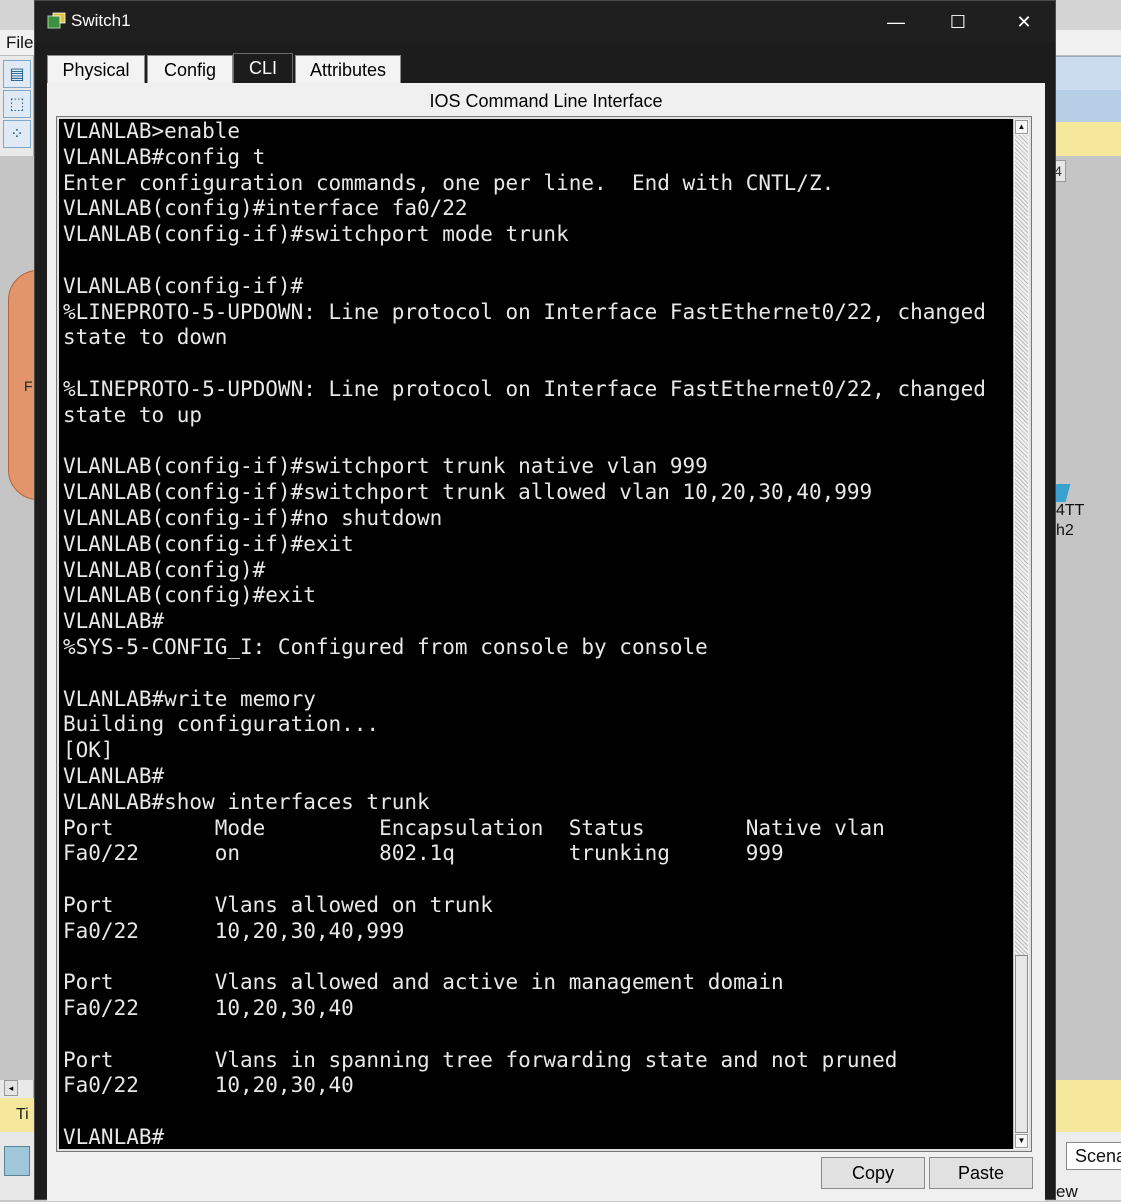  Describe the element at coordinates (1021, 127) in the screenshot. I see `scroll-up-arrow: ▲` at that location.